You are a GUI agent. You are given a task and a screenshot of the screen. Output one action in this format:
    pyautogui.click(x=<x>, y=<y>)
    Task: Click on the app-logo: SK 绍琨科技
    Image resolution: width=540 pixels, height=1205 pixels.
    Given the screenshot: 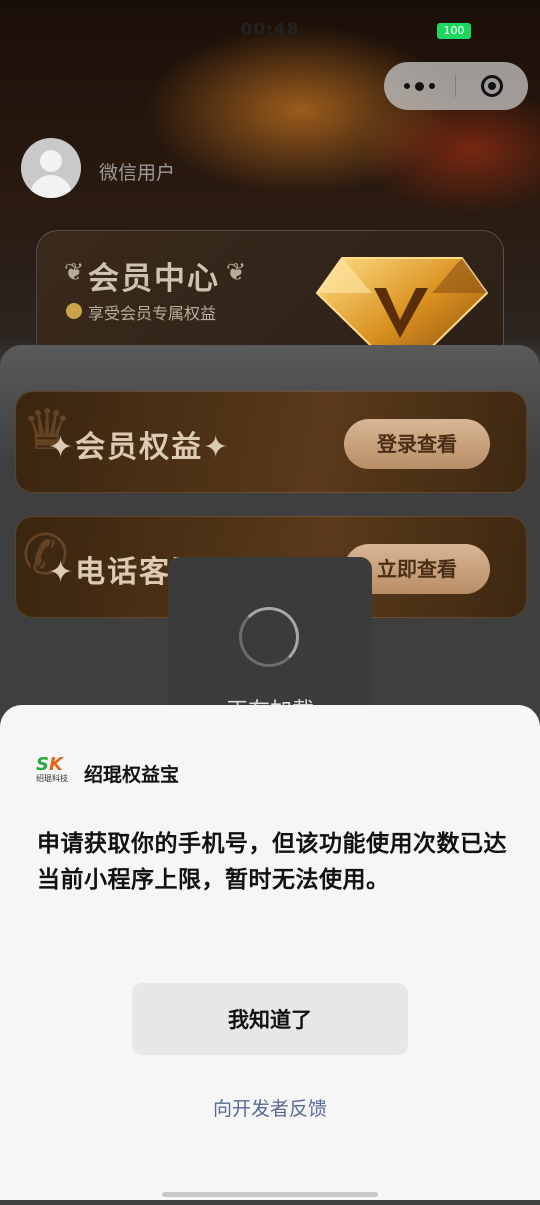 What is the action you would take?
    pyautogui.click(x=54, y=771)
    